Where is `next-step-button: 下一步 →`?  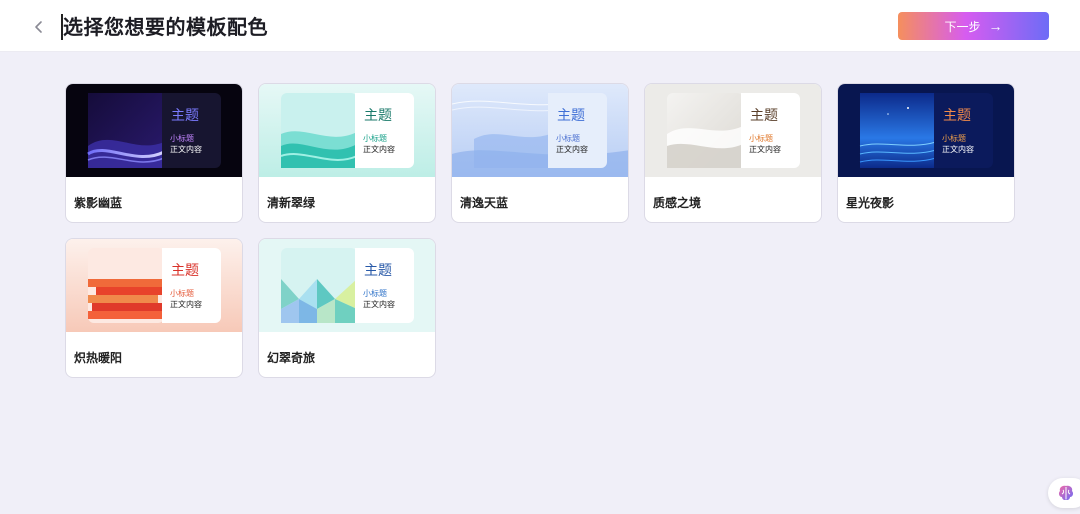
next-step-button: 下一步 → is located at coordinates (973, 26).